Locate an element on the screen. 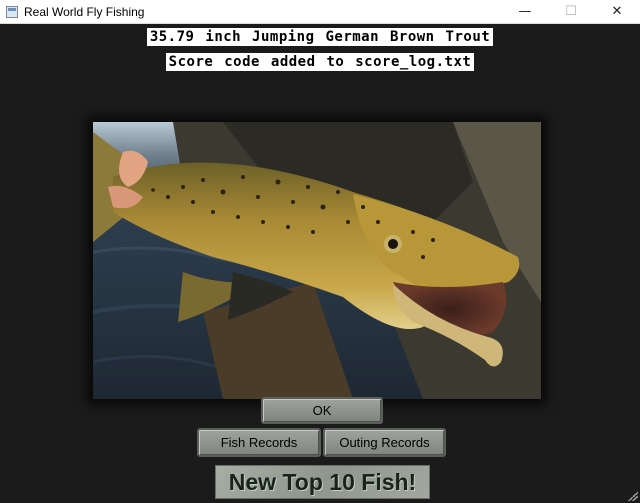  ok-button: OK is located at coordinates (322, 410).